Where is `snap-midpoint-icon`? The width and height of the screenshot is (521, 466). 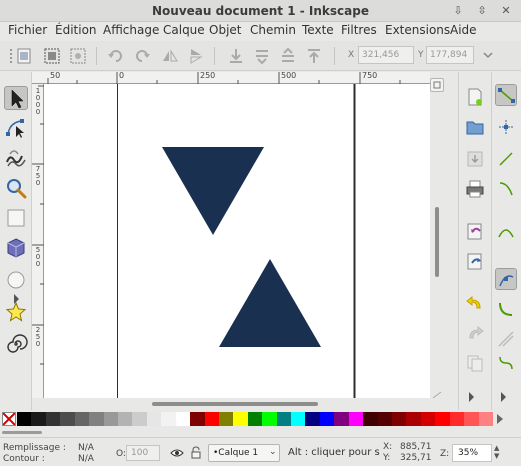
snap-midpoint-icon is located at coordinates (506, 231).